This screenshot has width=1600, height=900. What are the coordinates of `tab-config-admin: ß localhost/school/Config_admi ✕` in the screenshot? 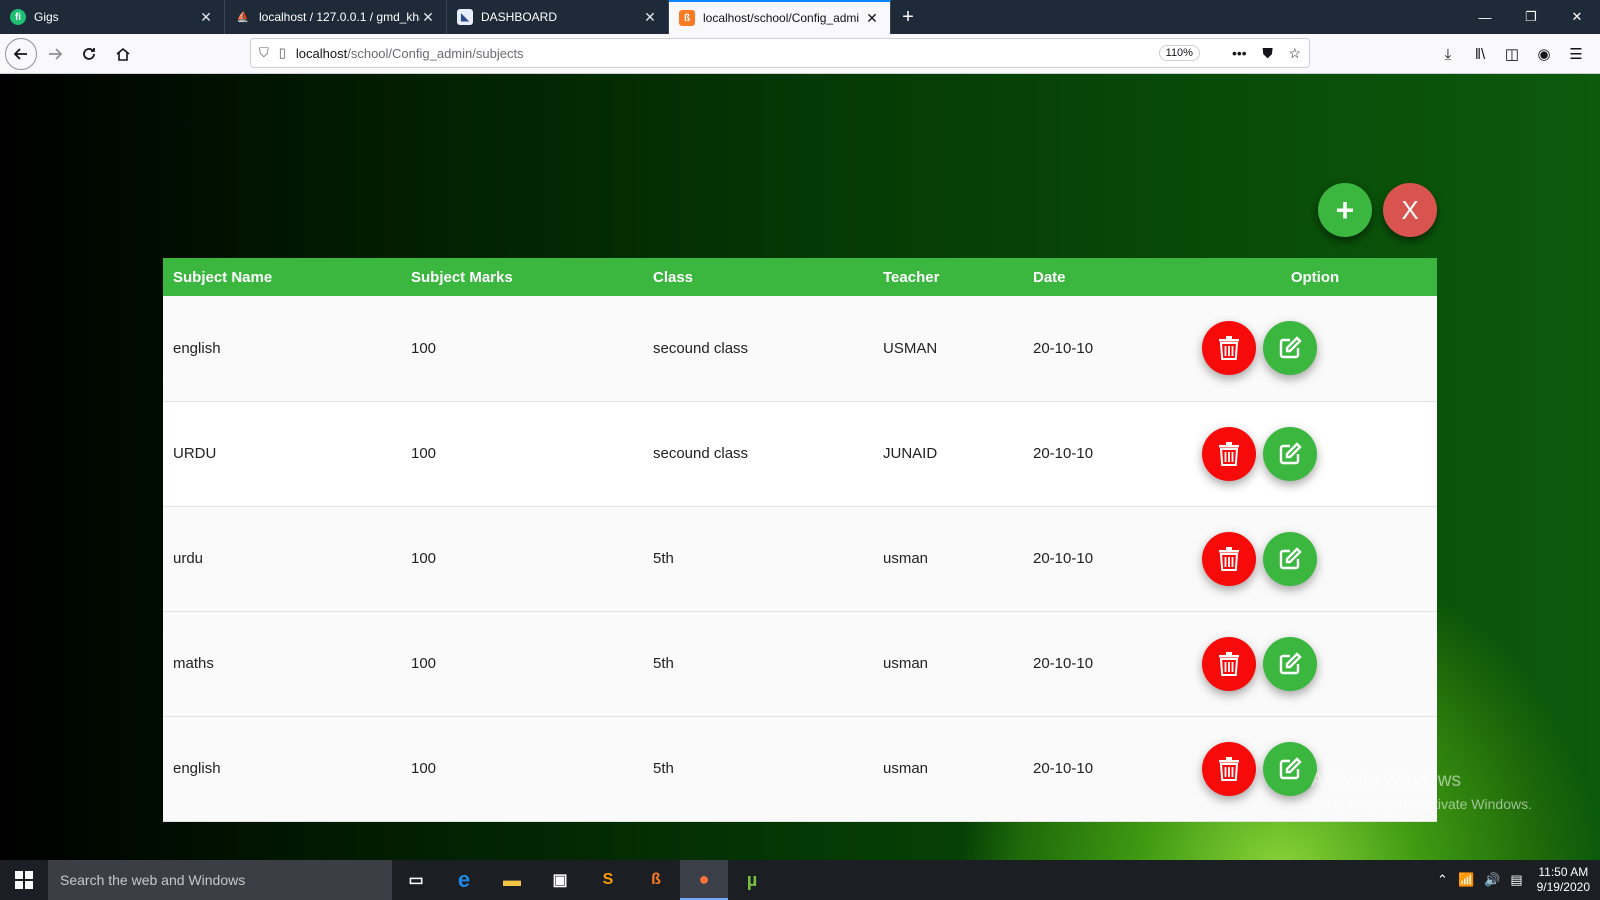 It's located at (780, 17).